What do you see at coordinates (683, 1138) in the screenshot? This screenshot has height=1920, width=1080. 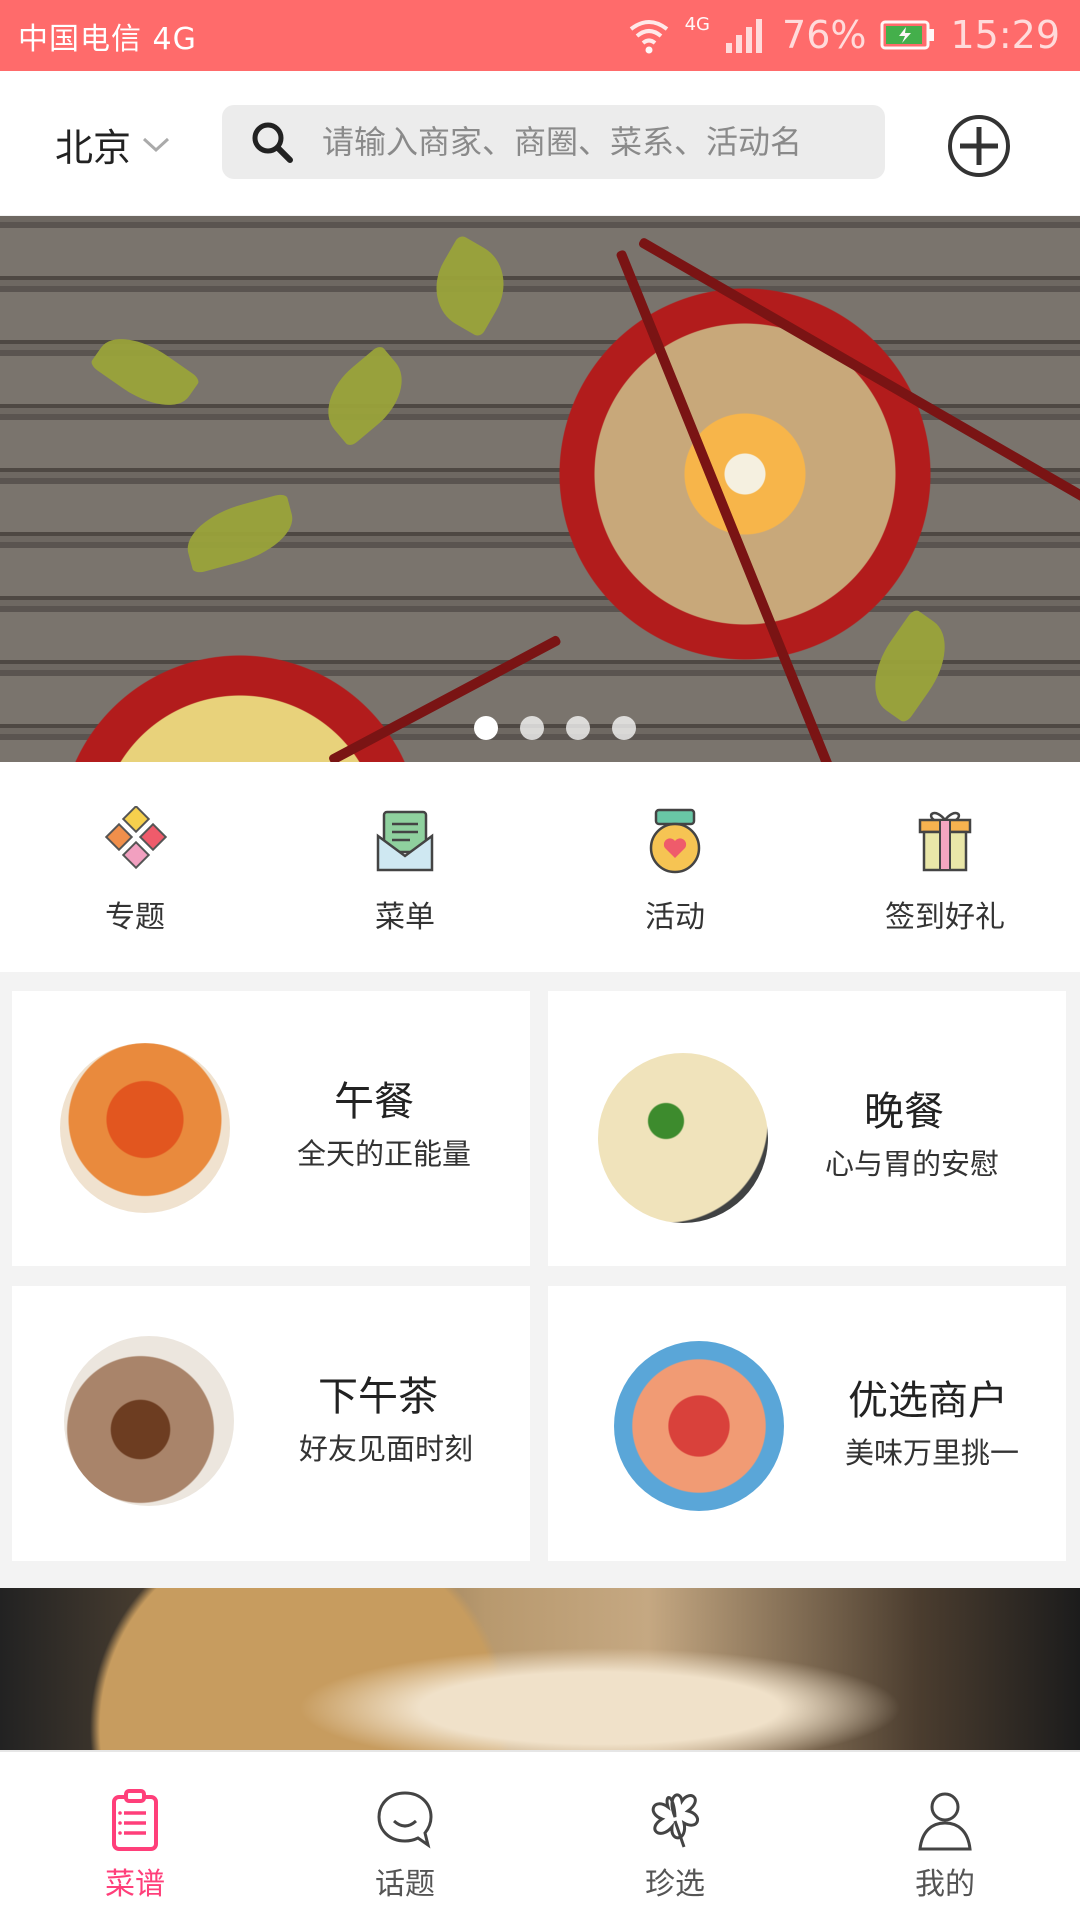 I see `dinner-thumbnail` at bounding box center [683, 1138].